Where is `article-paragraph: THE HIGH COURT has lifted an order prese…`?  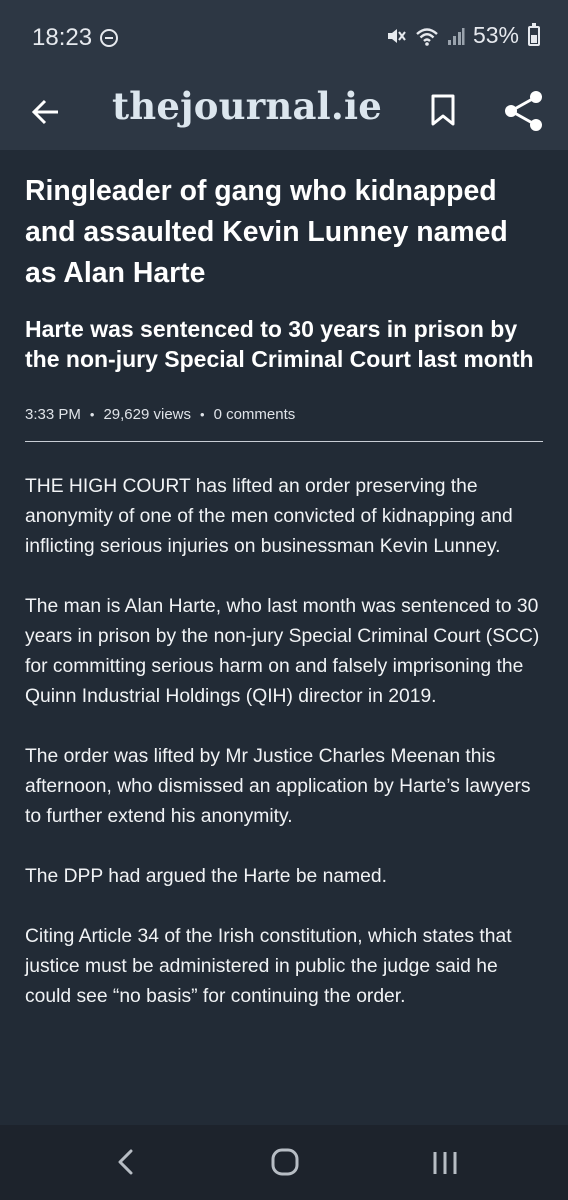 article-paragraph: THE HIGH COURT has lifted an order prese… is located at coordinates (269, 516).